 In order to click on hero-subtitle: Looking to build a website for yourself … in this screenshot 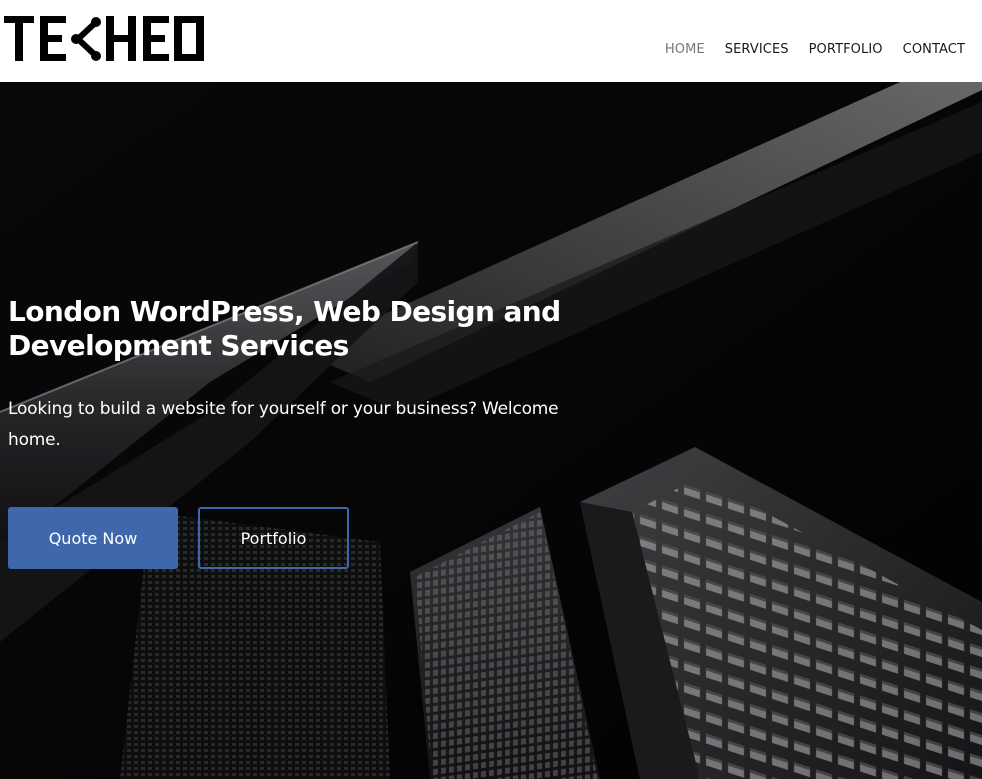, I will do `click(283, 424)`.